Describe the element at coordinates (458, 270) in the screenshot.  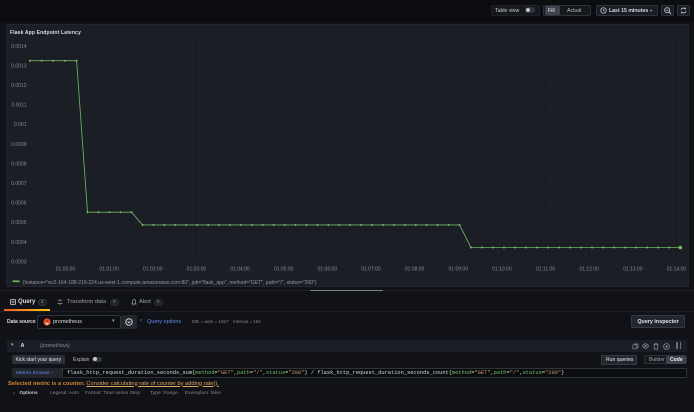
I see `svg-text: 01:09:00` at that location.